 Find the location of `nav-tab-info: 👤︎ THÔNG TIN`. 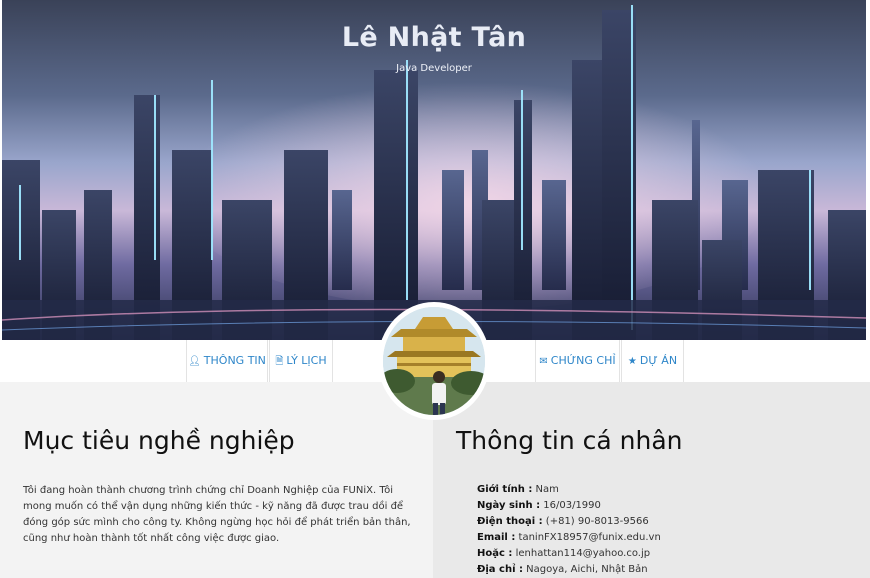

nav-tab-info: 👤︎ THÔNG TIN is located at coordinates (227, 361).